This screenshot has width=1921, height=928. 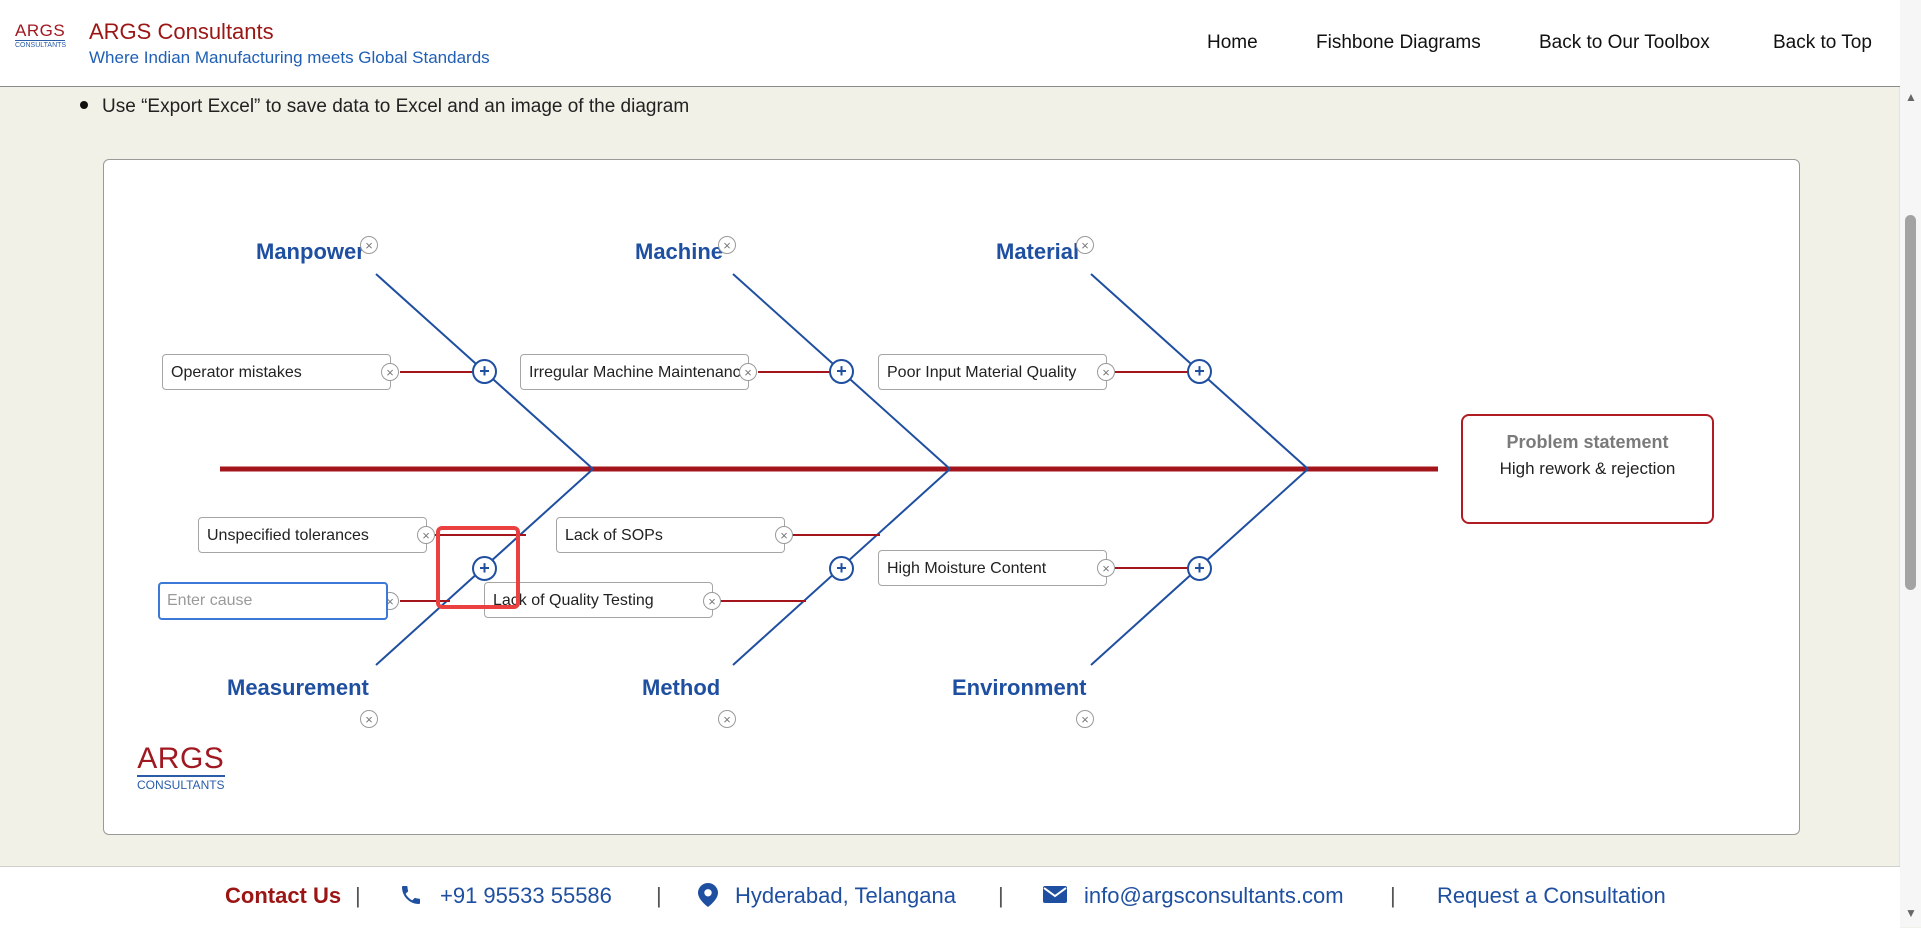 What do you see at coordinates (1037, 252) in the screenshot?
I see `category-material: Material` at bounding box center [1037, 252].